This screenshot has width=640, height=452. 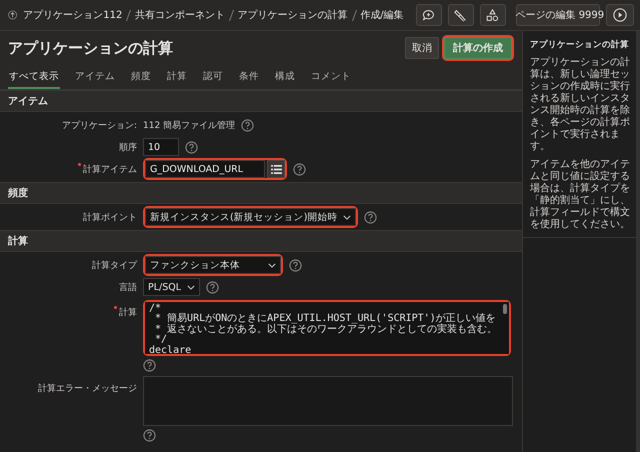 What do you see at coordinates (161, 340) in the screenshot?
I see `code-line: */` at bounding box center [161, 340].